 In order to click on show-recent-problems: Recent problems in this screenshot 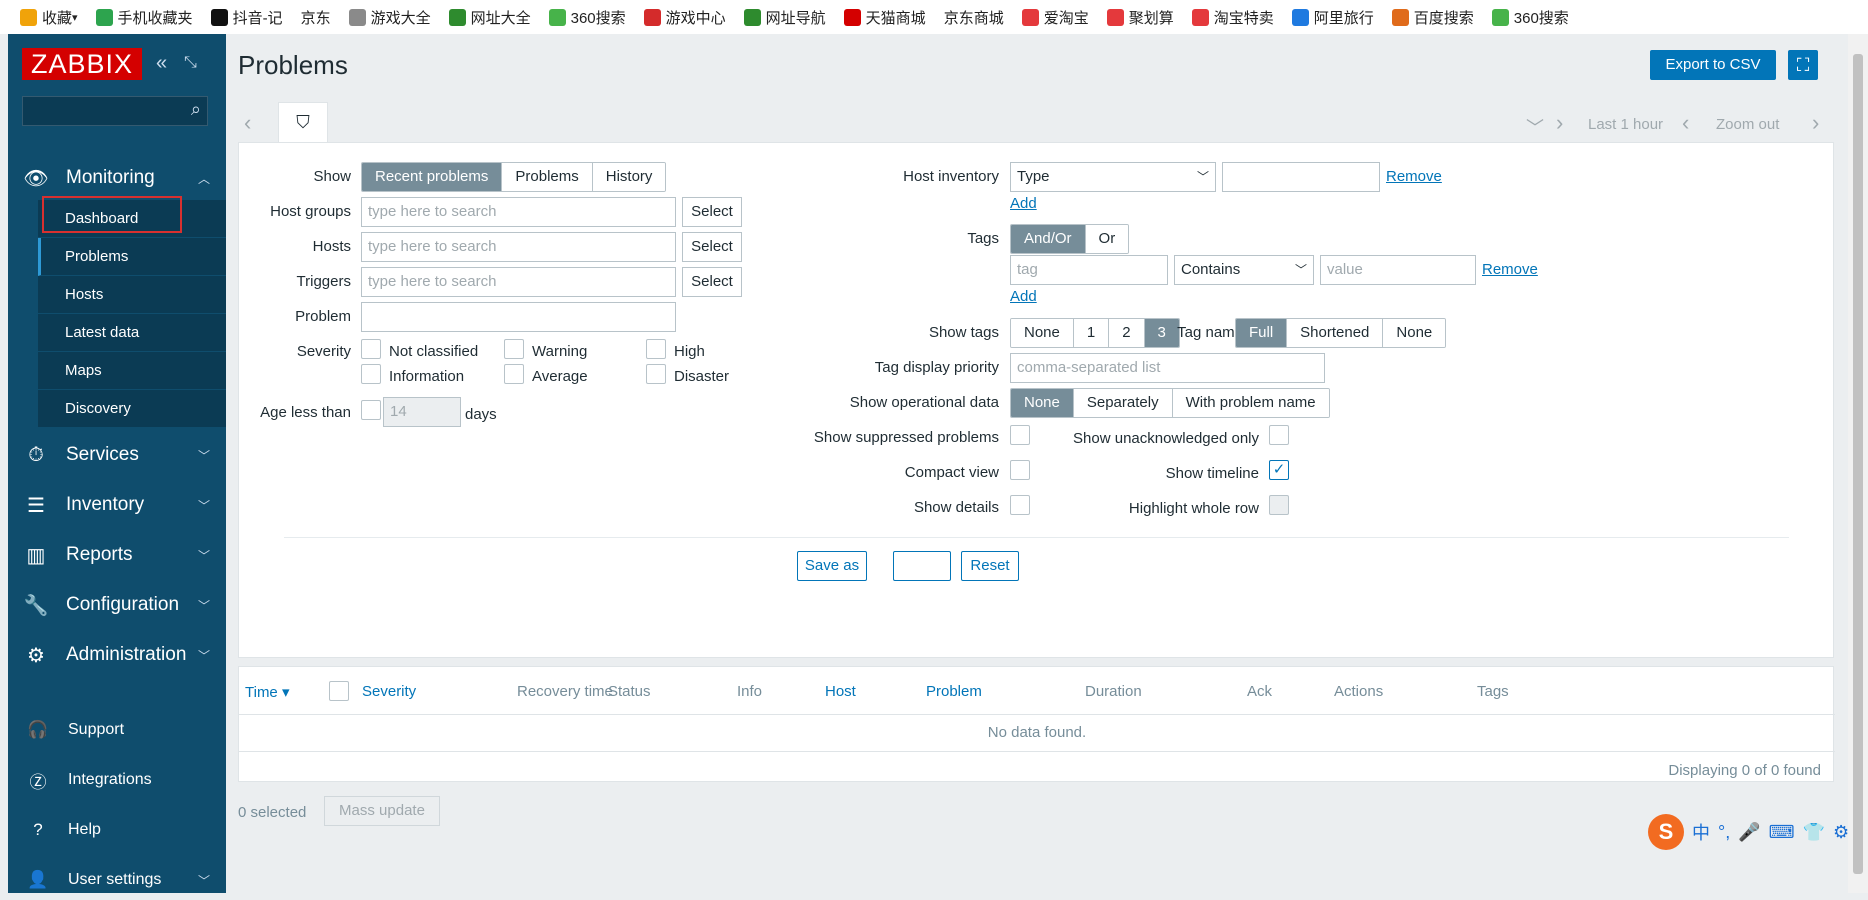, I will do `click(432, 177)`.